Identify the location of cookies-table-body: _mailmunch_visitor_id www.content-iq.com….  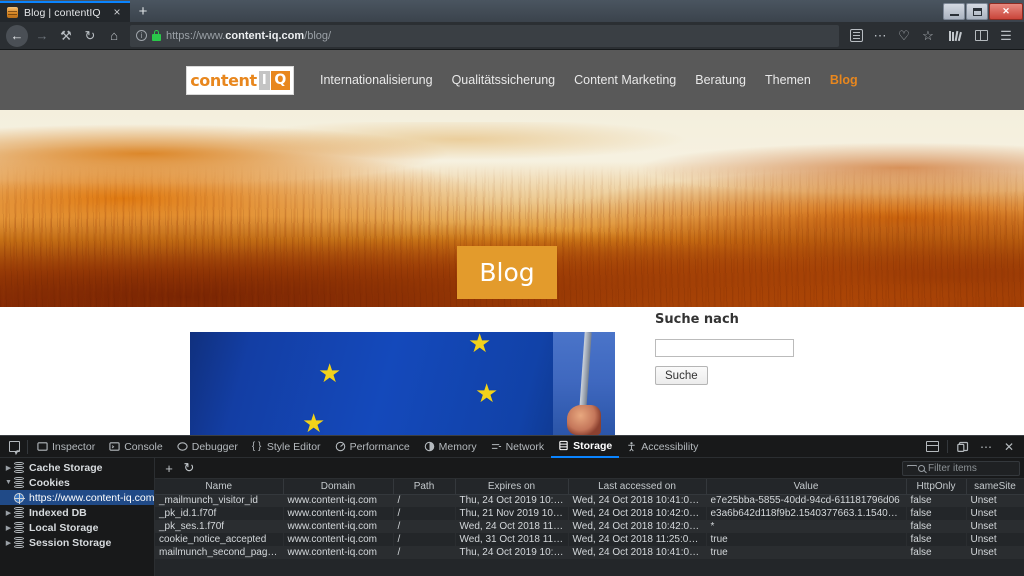
(589, 526).